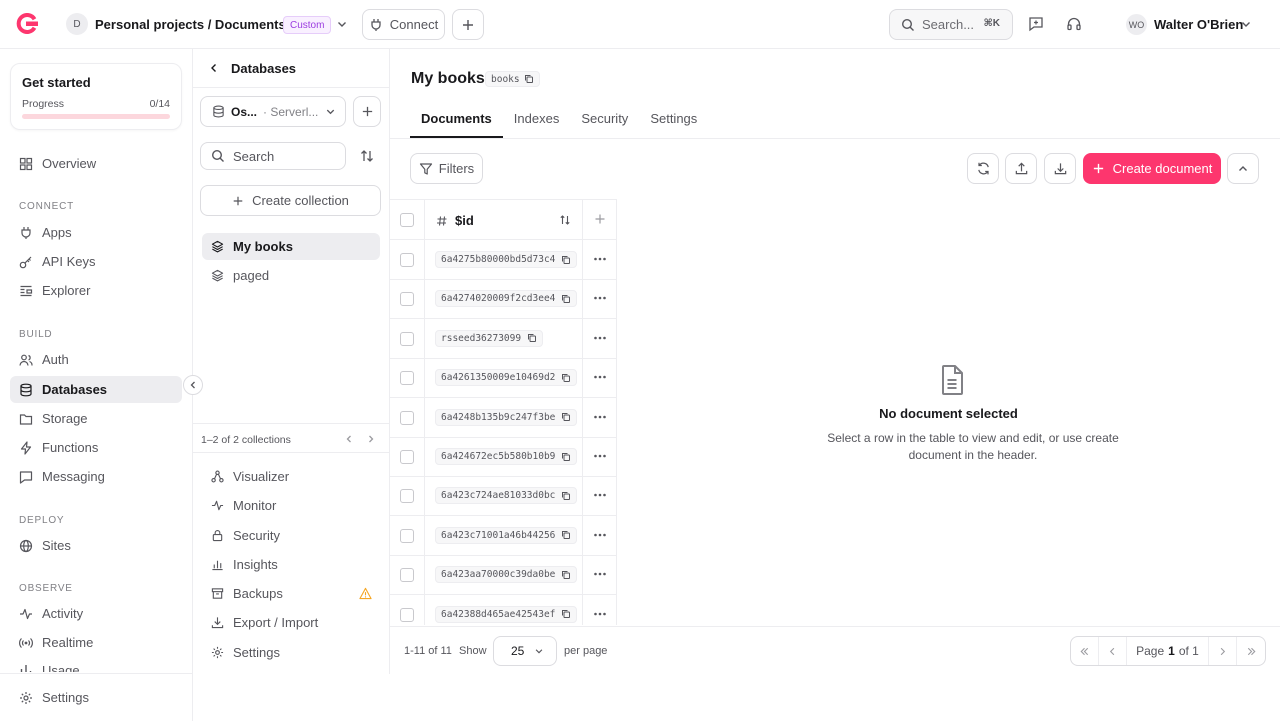 The image size is (1280, 721). I want to click on sidebar-item-storage: Storage, so click(96, 418).